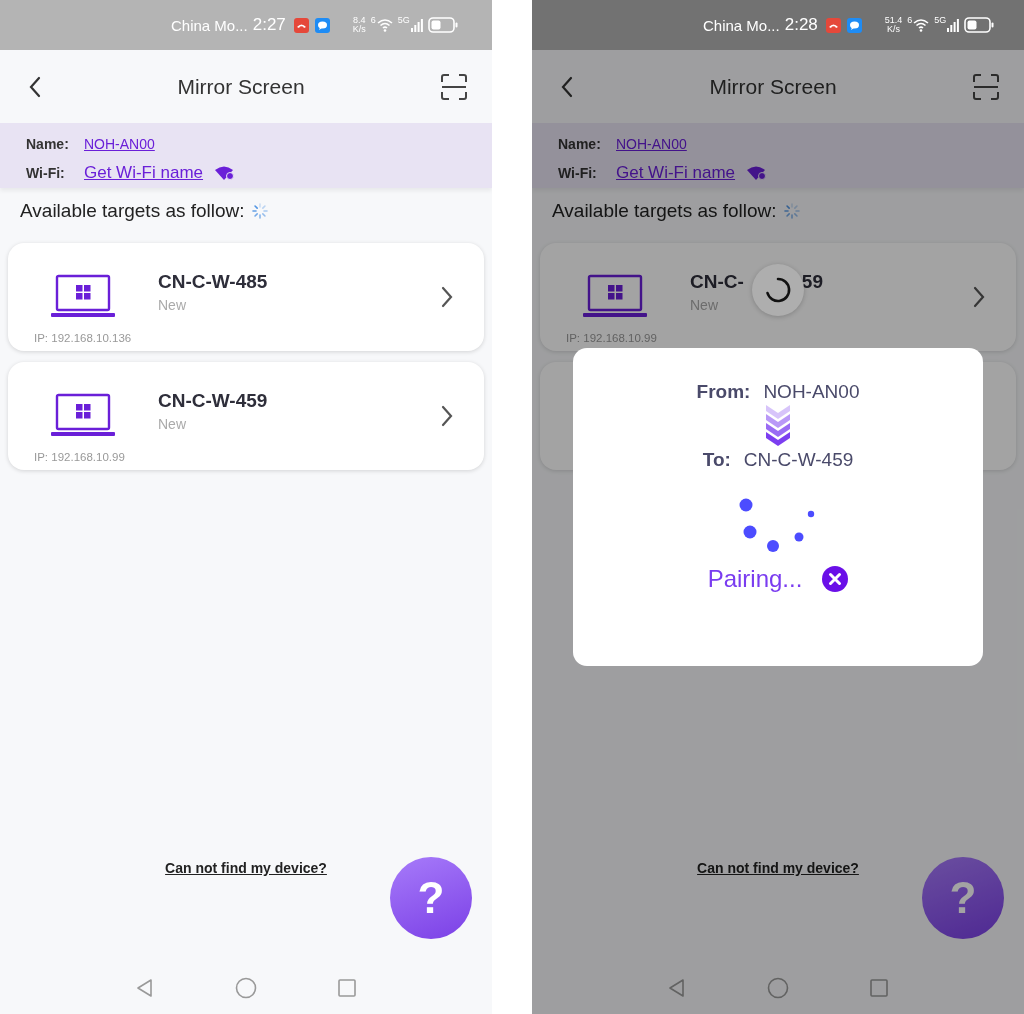 This screenshot has width=1024, height=1014. Describe the element at coordinates (893, 25) in the screenshot. I see `network-speed: 51.4 K/s` at that location.